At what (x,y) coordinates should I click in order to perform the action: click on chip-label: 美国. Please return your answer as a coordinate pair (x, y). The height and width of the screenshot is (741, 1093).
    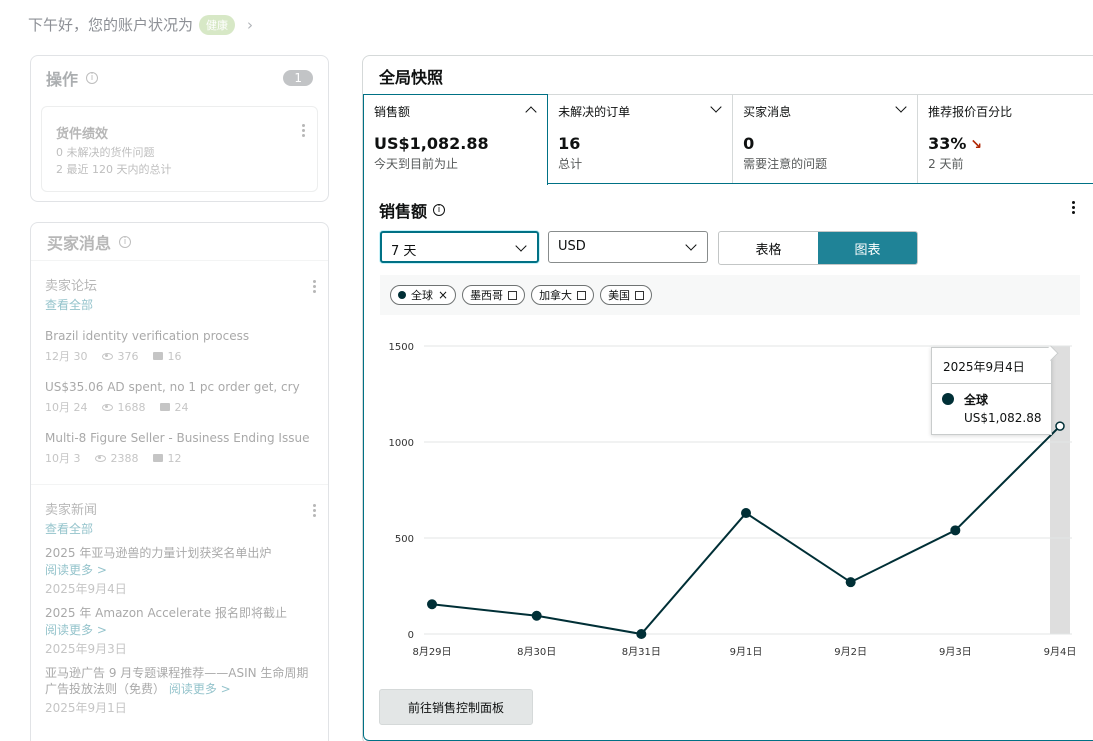
    Looking at the image, I should click on (619, 295).